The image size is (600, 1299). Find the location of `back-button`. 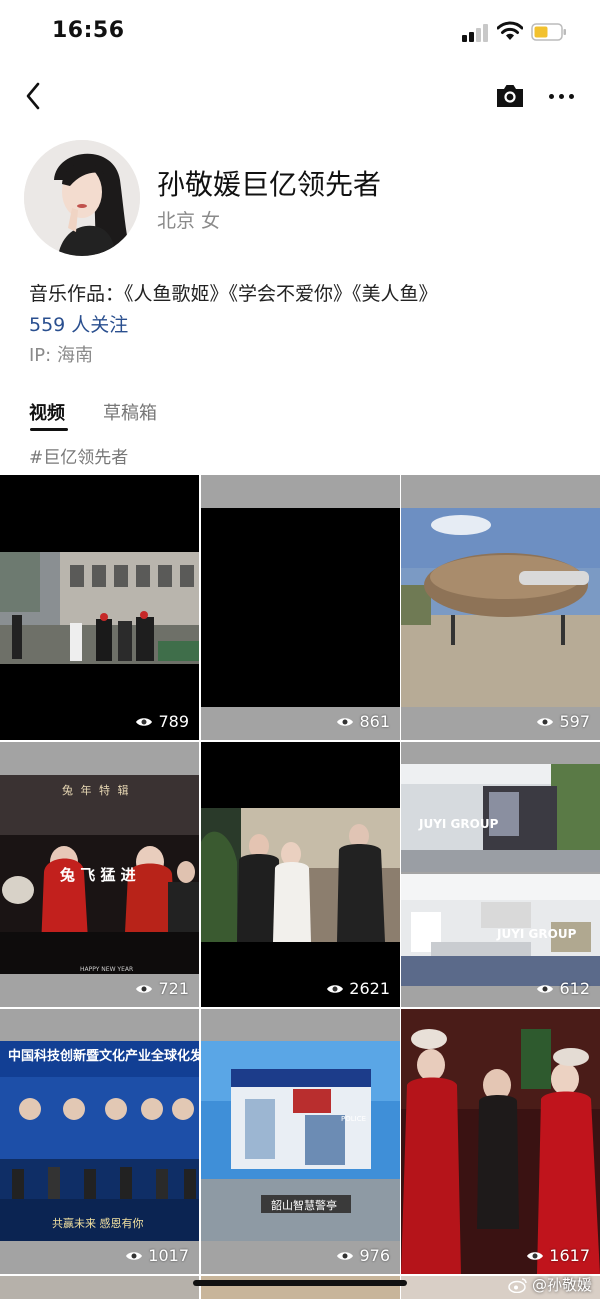

back-button is located at coordinates (33, 96).